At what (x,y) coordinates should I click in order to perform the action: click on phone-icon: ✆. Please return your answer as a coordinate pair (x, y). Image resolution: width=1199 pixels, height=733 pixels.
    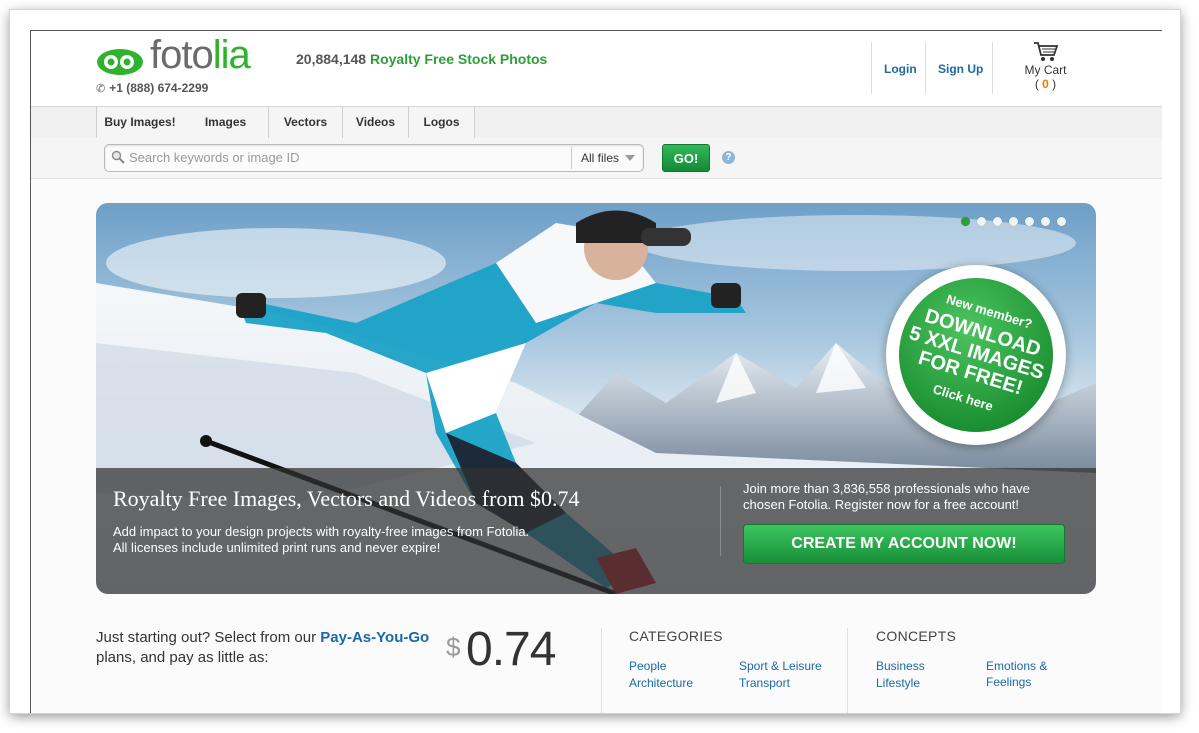
    Looking at the image, I should click on (101, 89).